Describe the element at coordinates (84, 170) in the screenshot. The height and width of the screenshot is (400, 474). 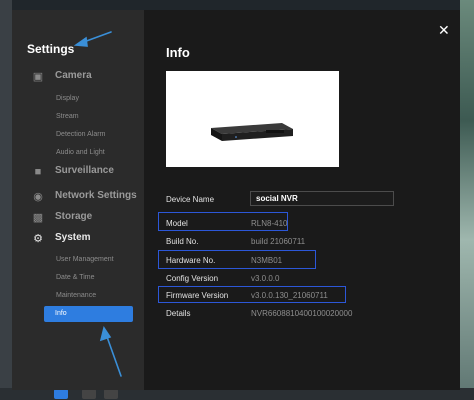
I see `sidebar-item-label: Surveillance` at that location.